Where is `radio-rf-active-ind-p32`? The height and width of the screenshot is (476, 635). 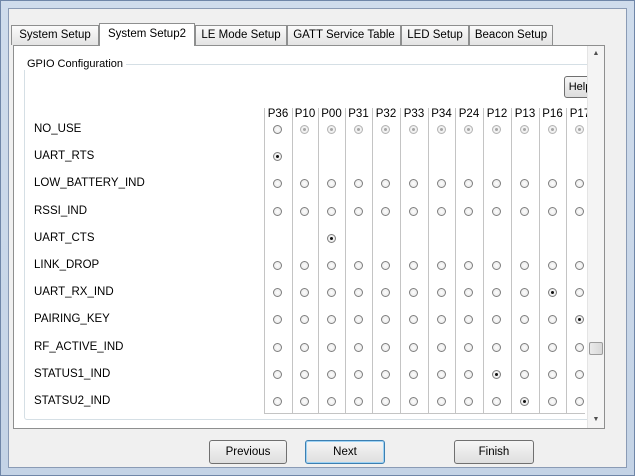 radio-rf-active-ind-p32 is located at coordinates (385, 347).